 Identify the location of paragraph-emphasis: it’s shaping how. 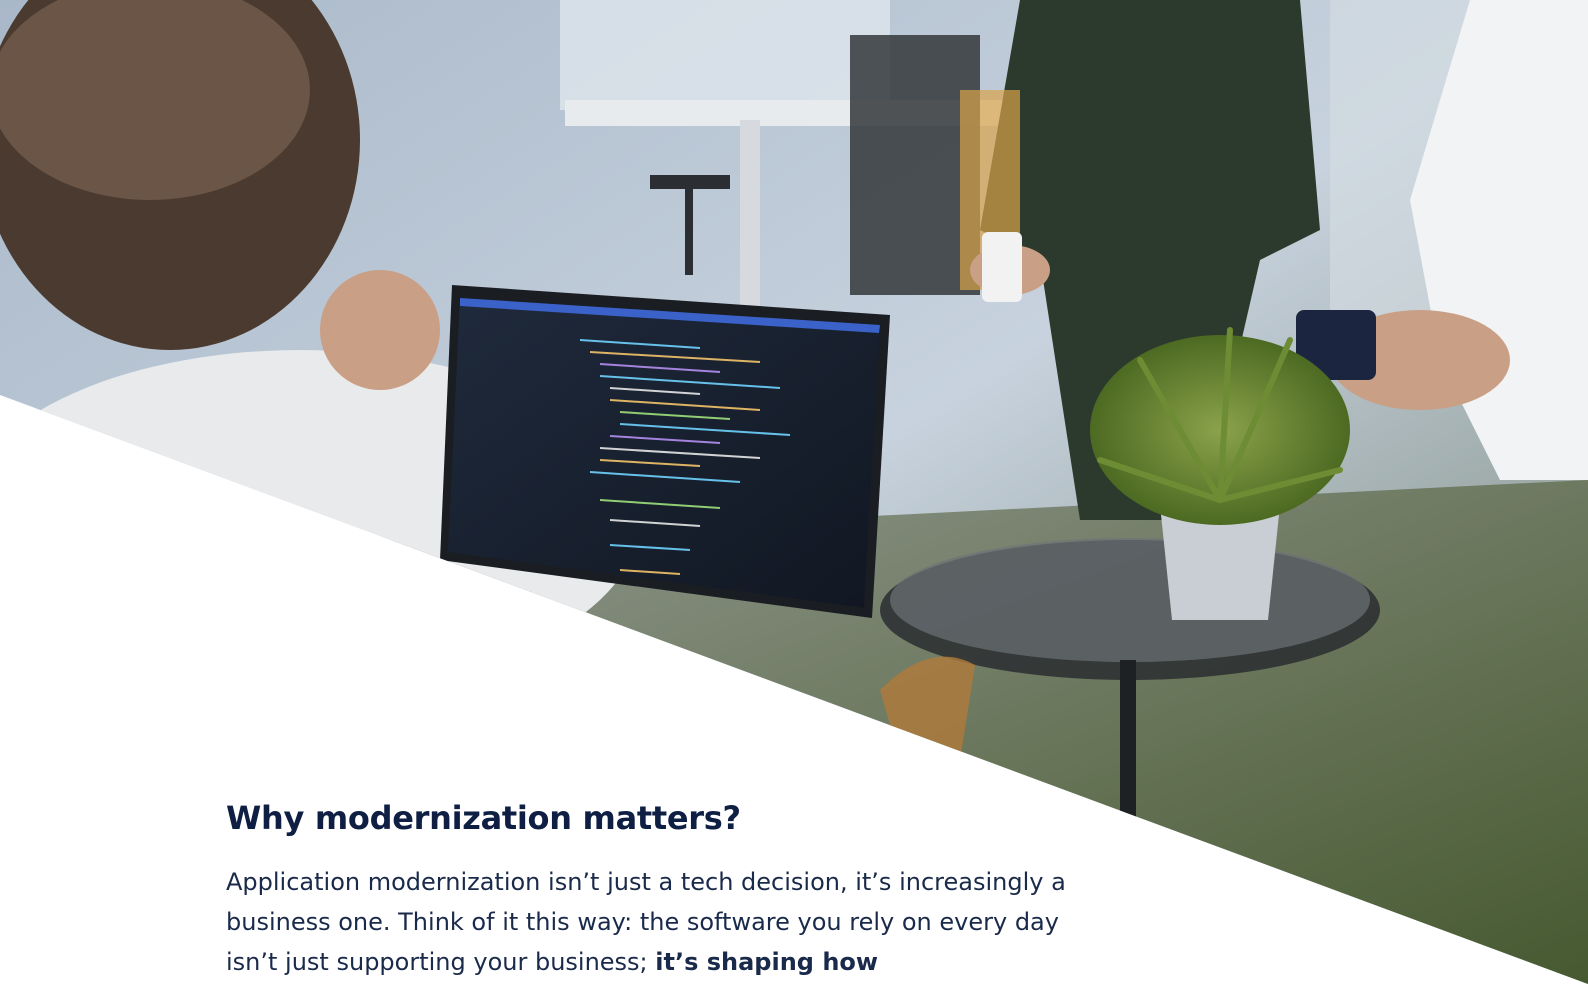
(767, 962).